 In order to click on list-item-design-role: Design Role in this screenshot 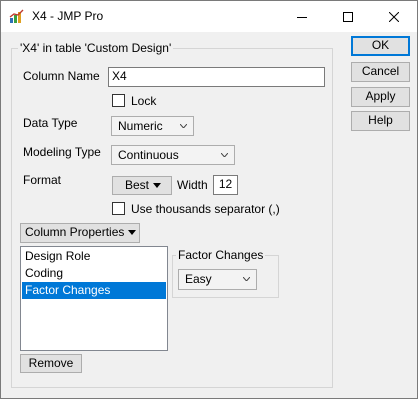, I will do `click(94, 256)`.